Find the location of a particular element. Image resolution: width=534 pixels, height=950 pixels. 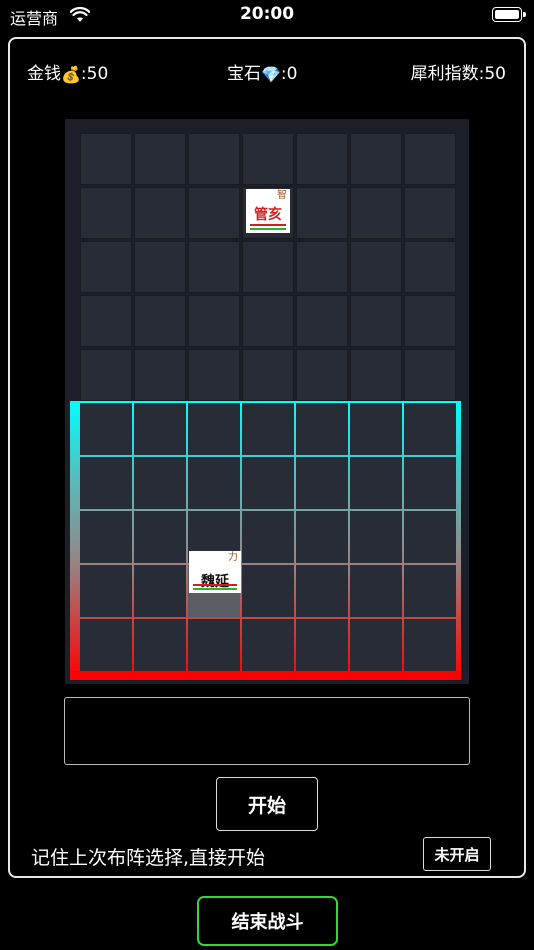

money-bag-icon: 💰 is located at coordinates (71, 74).